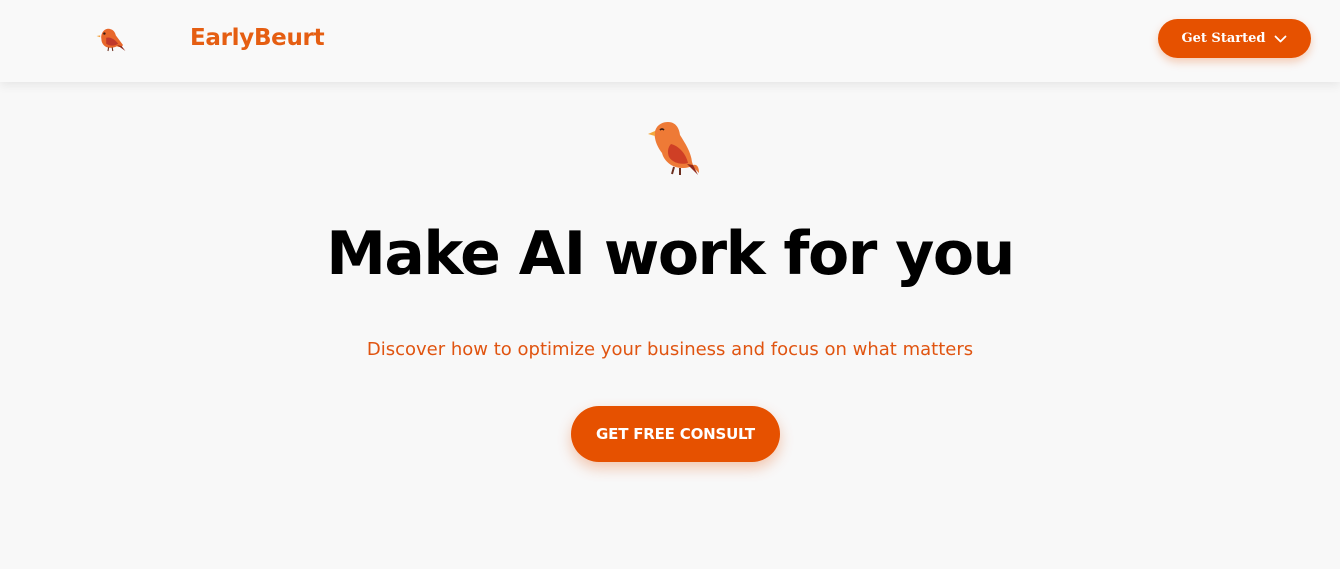  Describe the element at coordinates (675, 434) in the screenshot. I see `get-free-consult-button: GET FREE CONSULT` at that location.